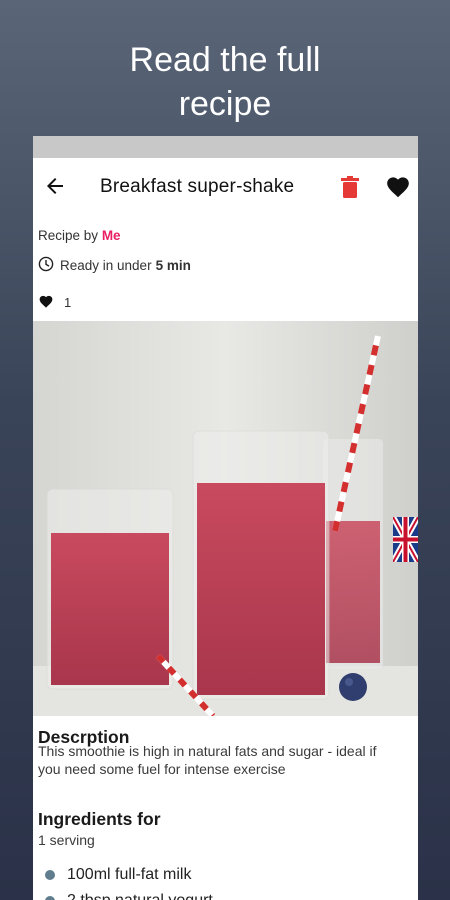  Describe the element at coordinates (106, 265) in the screenshot. I see `ready-prefix: Ready in under` at that location.